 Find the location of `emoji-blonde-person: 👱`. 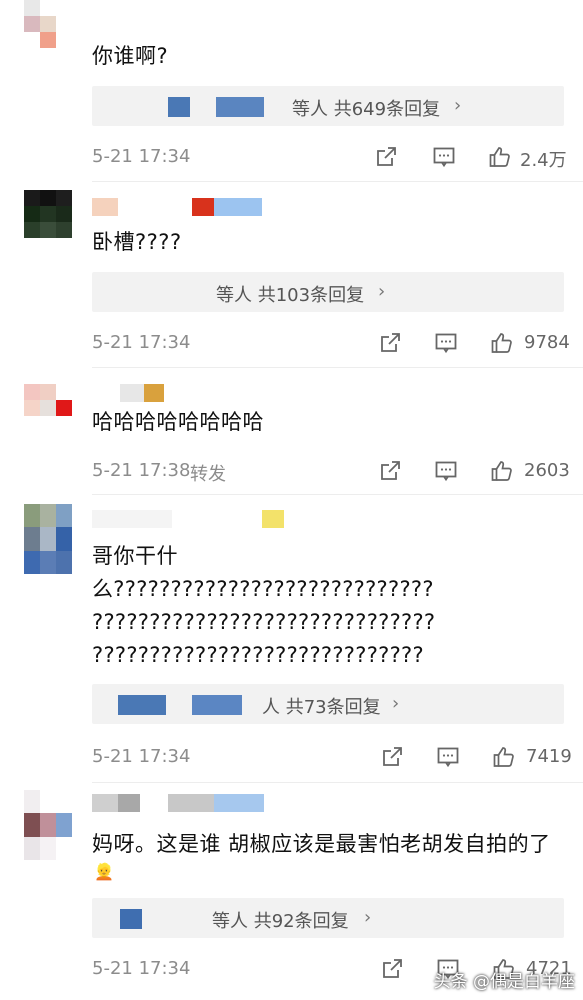

emoji-blonde-person: 👱 is located at coordinates (104, 871).